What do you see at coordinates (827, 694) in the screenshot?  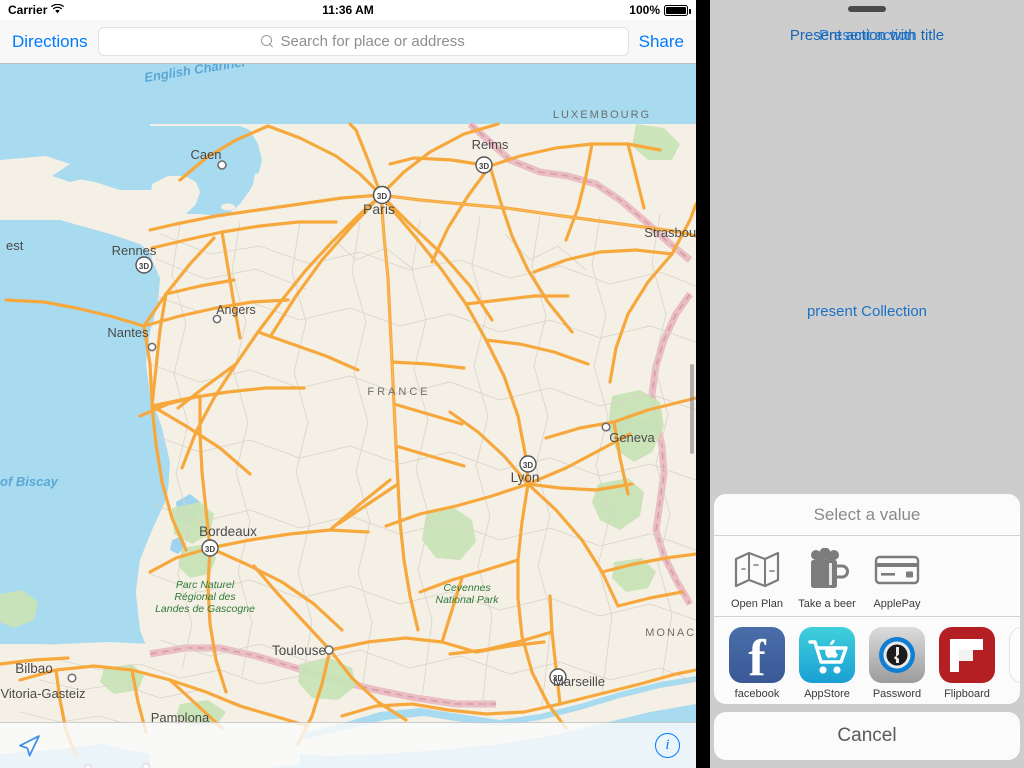 I see `app-label: AppStore` at bounding box center [827, 694].